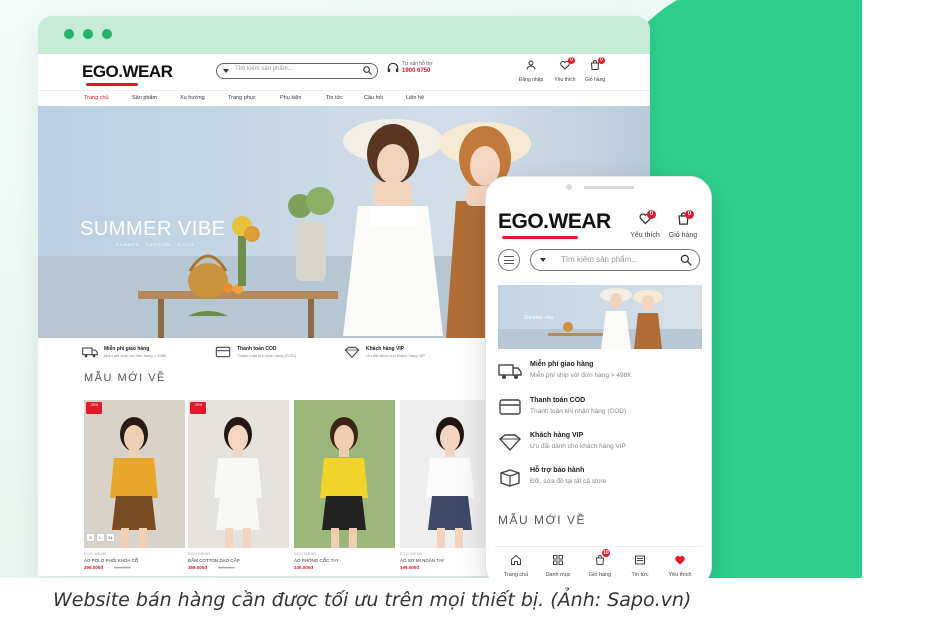 This screenshot has height=640, width=931. Describe the element at coordinates (640, 575) in the screenshot. I see `tab-label: Tin tức` at that location.